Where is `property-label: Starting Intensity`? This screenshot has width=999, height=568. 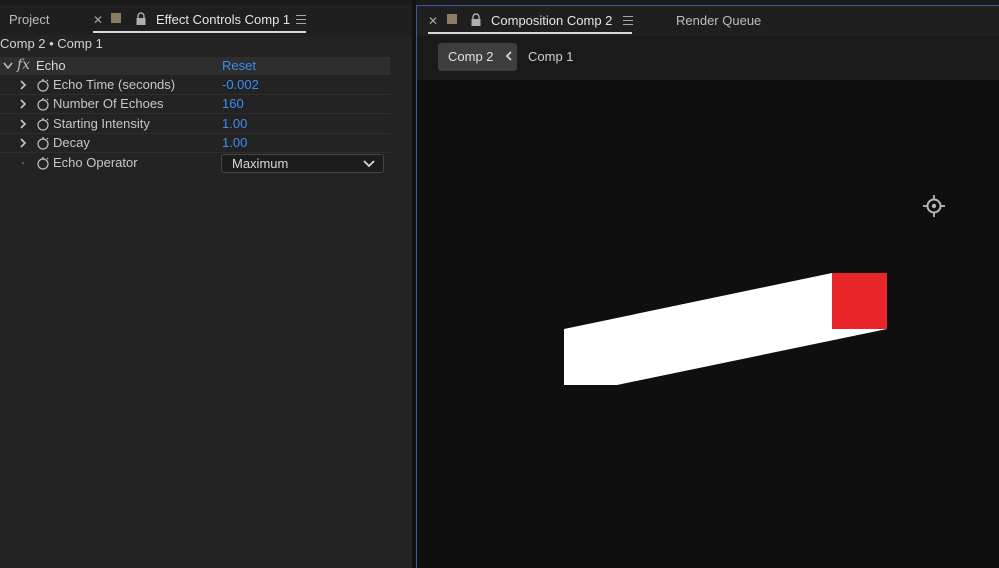 property-label: Starting Intensity is located at coordinates (101, 123).